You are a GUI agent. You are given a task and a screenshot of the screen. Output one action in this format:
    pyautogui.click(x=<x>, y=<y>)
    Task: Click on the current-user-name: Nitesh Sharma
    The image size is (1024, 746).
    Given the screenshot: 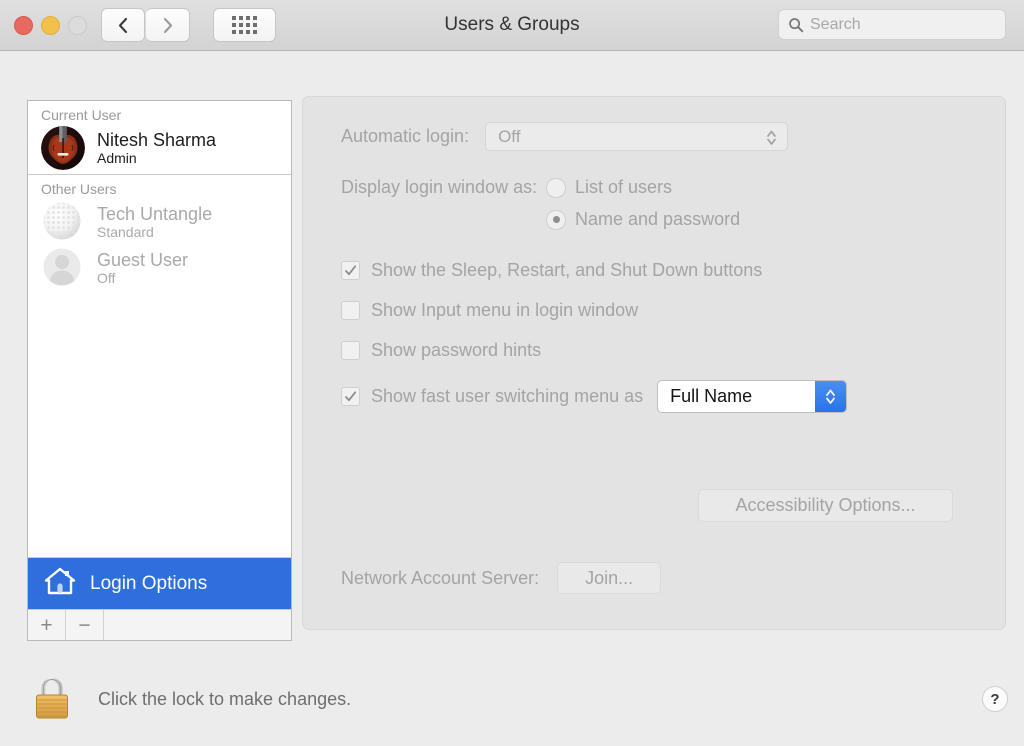 What is the action you would take?
    pyautogui.click(x=157, y=139)
    